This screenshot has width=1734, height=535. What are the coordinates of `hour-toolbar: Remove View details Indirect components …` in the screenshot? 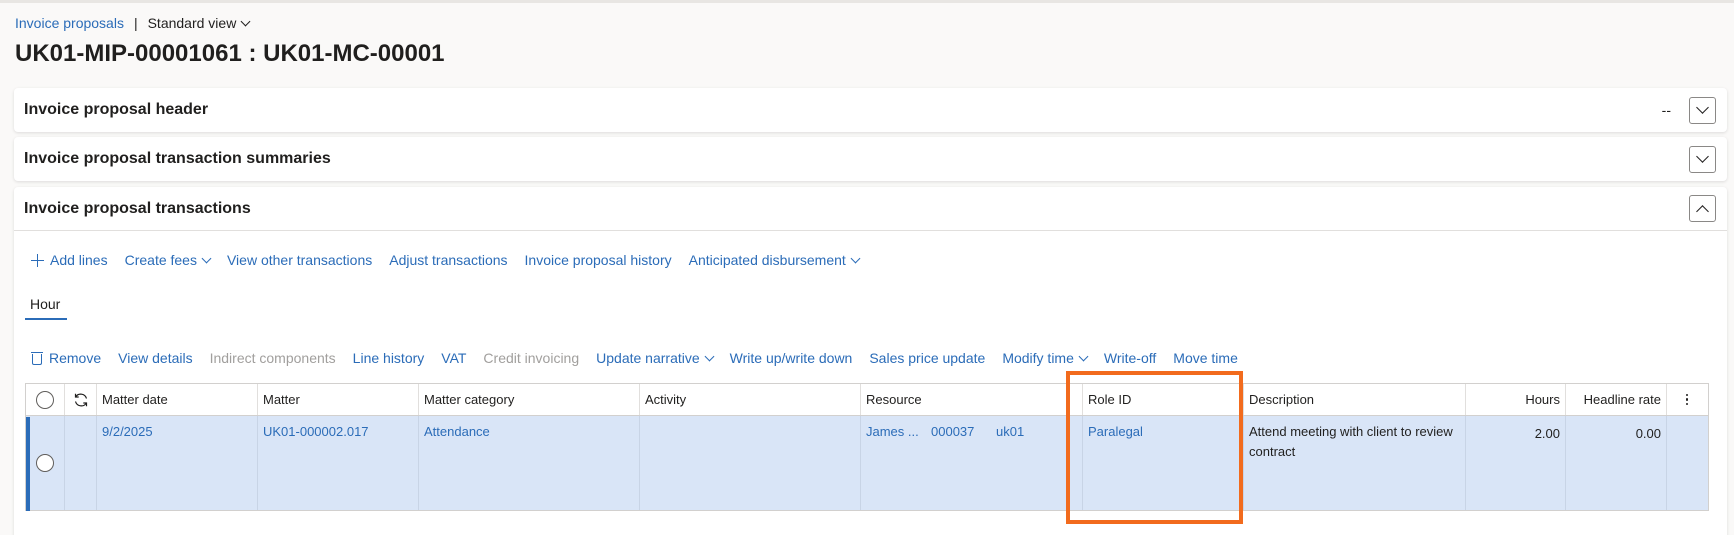 It's located at (643, 358).